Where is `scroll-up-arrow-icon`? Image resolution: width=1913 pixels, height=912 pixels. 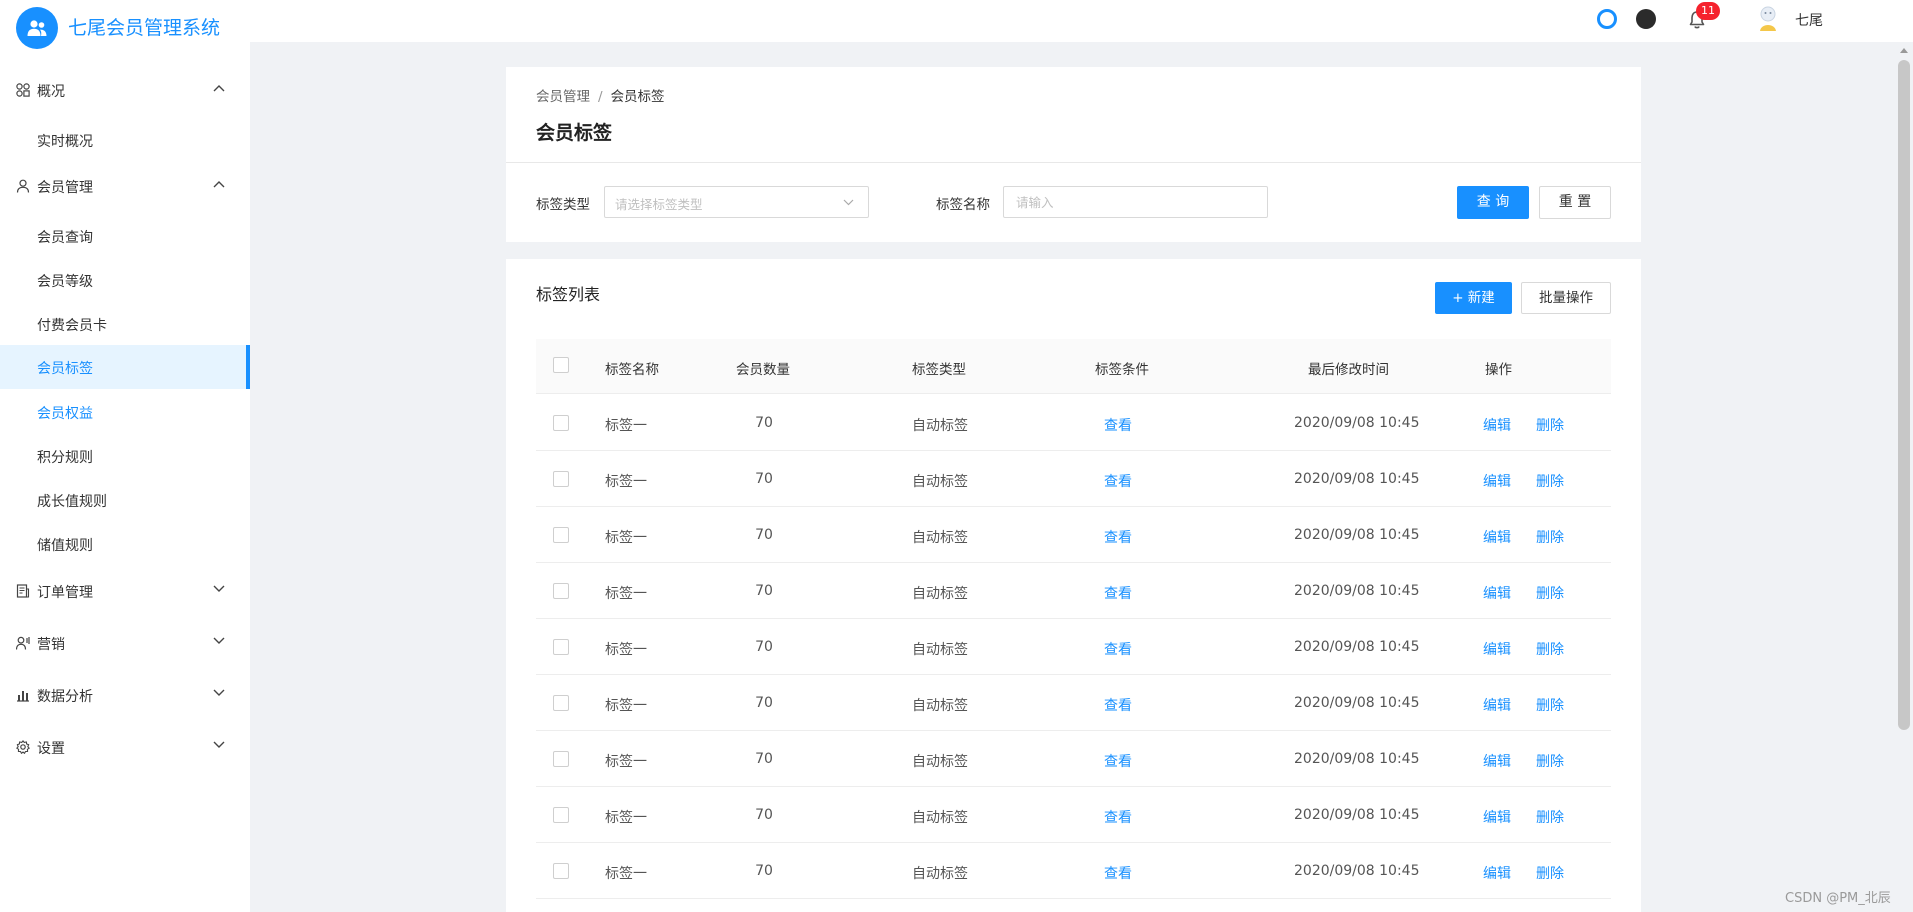 scroll-up-arrow-icon is located at coordinates (1904, 50).